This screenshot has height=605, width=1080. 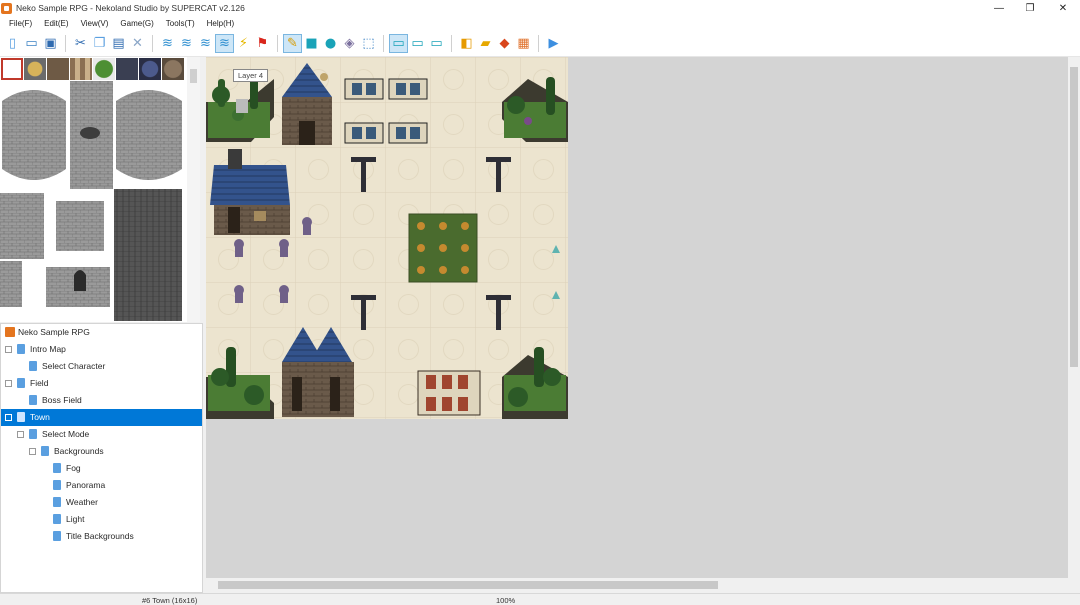 What do you see at coordinates (466, 43) in the screenshot?
I see `database-button: ◧` at bounding box center [466, 43].